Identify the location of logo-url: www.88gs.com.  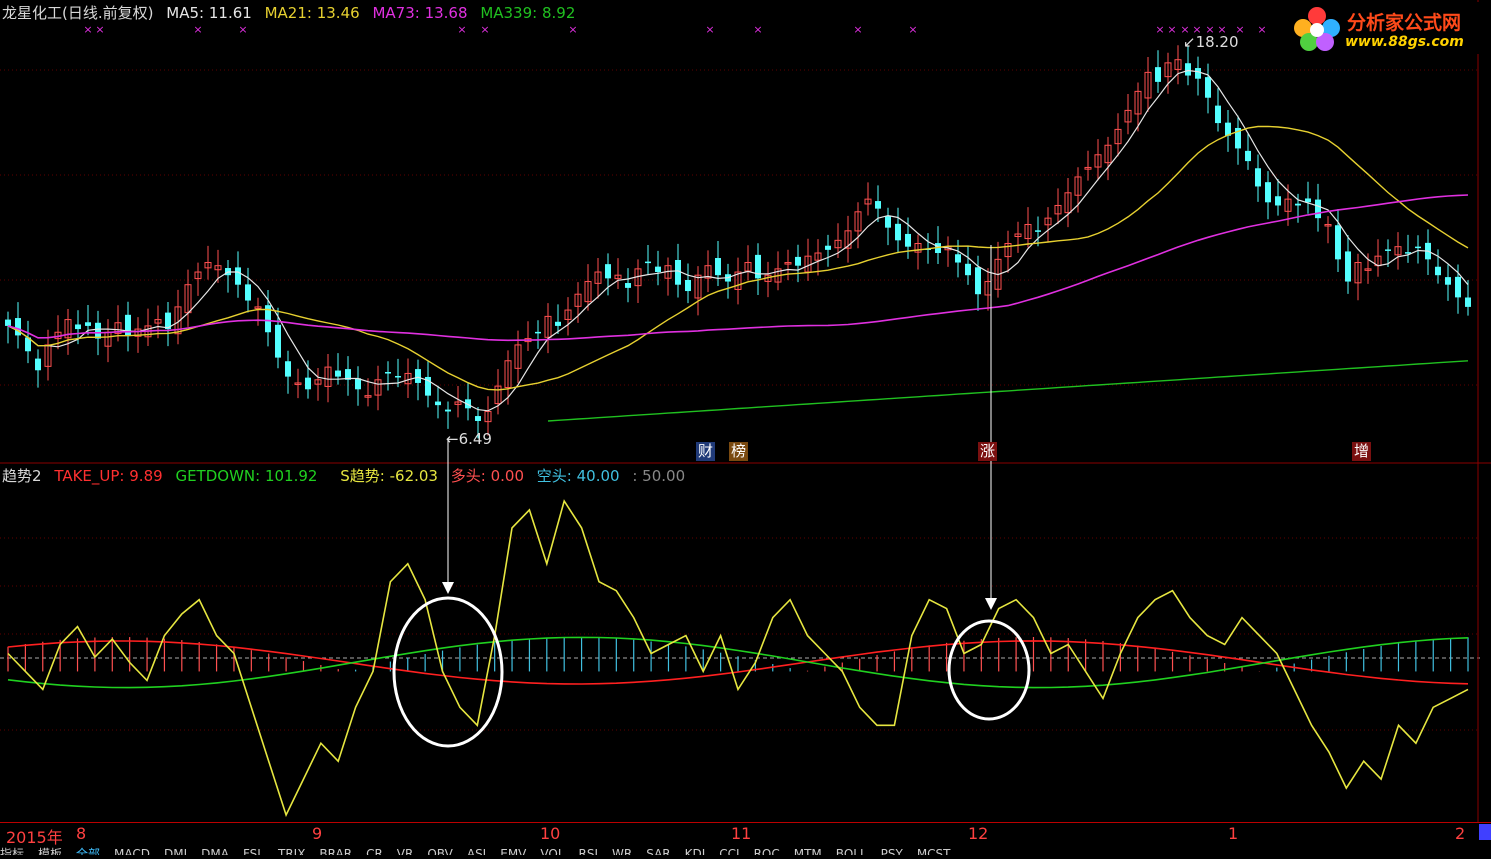
(1404, 42).